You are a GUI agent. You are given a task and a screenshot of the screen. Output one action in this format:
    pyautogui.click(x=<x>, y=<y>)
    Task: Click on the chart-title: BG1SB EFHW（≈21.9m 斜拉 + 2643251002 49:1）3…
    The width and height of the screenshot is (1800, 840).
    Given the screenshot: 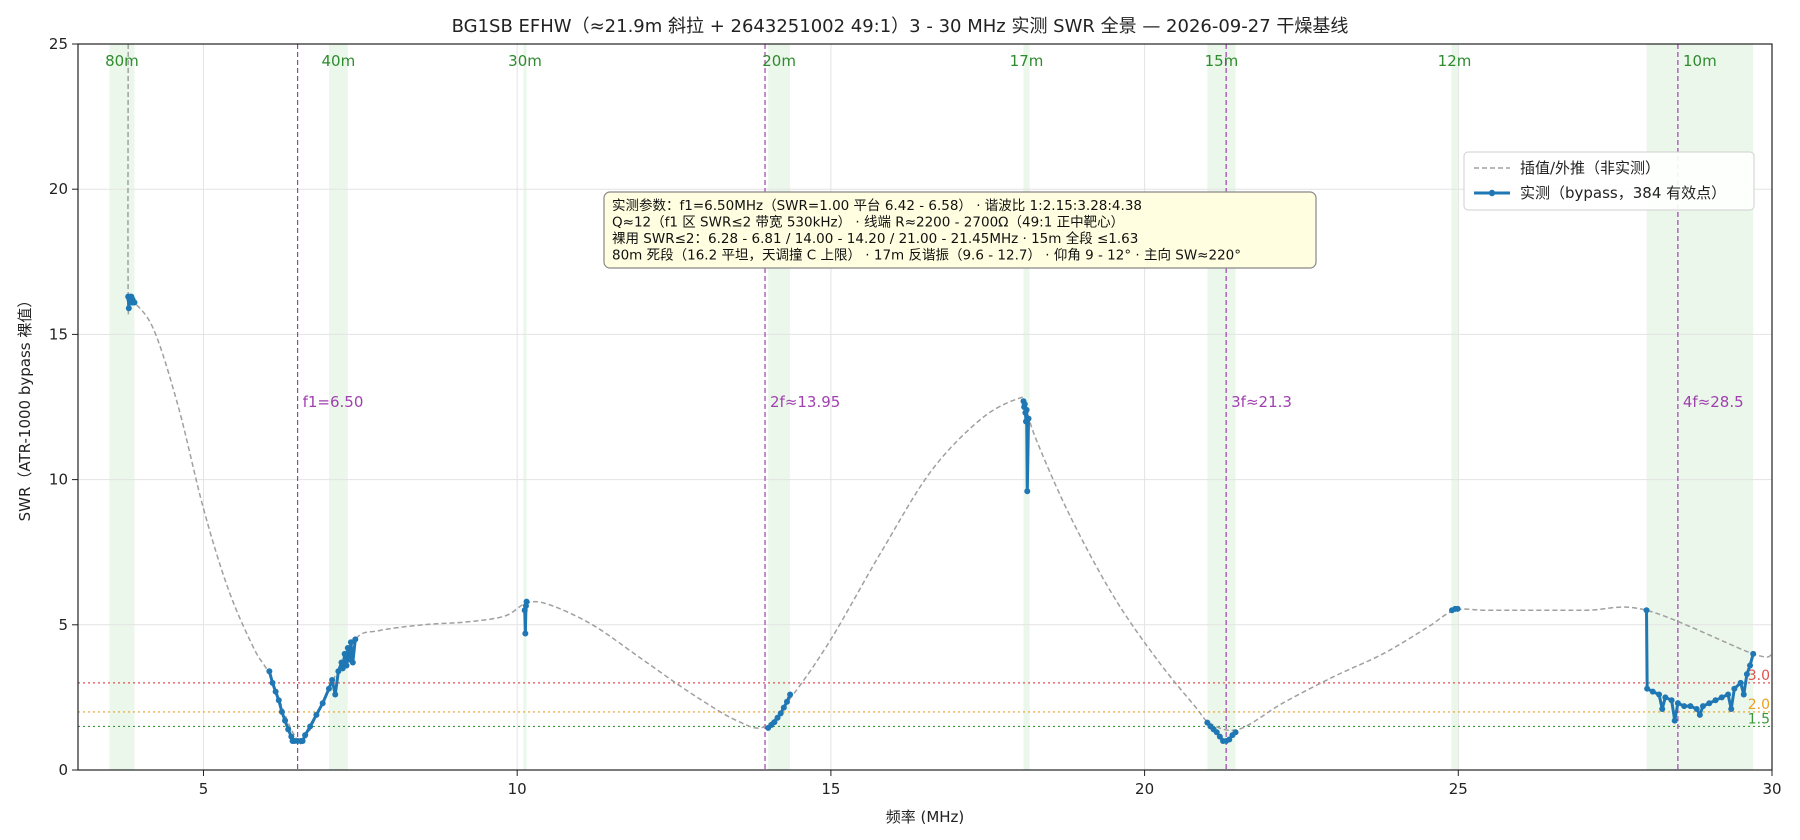 What is the action you would take?
    pyautogui.click(x=900, y=26)
    